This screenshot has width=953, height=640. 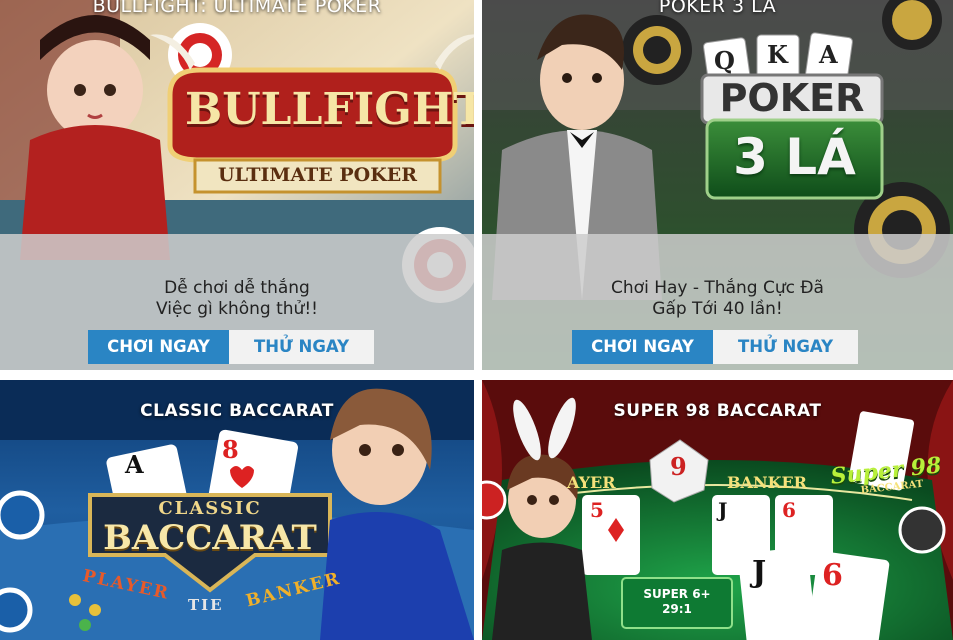 I want to click on game-description: Dễ chơi dễ thắng Việc gì không thử!!, so click(x=237, y=299).